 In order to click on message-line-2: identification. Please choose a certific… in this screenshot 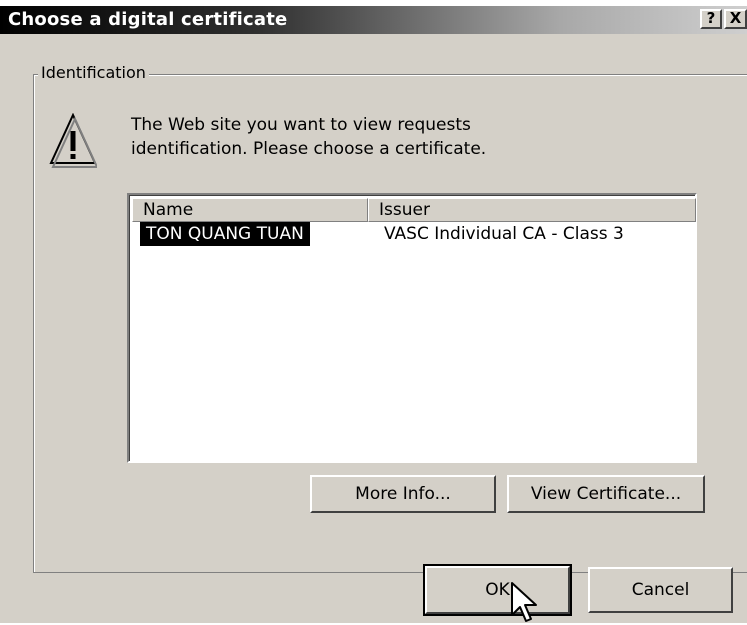, I will do `click(309, 149)`.